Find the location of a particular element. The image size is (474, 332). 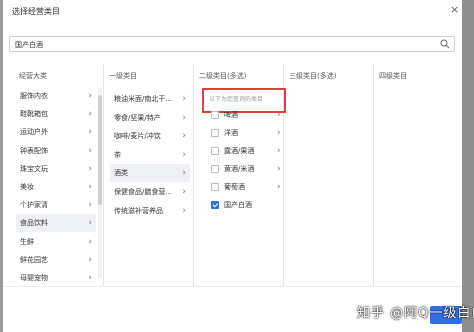

main-category-label: 珠宝文玩 is located at coordinates (34, 168).